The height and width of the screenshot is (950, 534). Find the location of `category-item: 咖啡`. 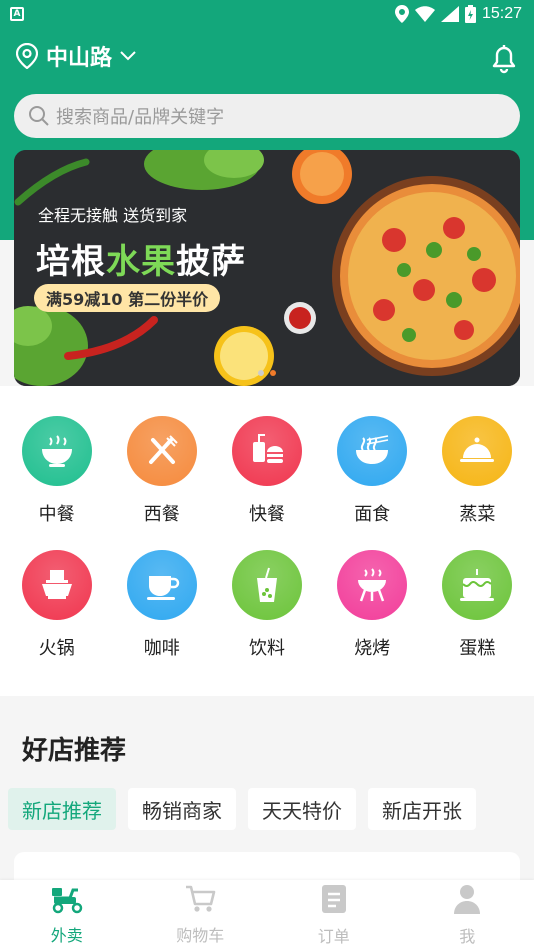

category-item: 咖啡 is located at coordinates (161, 605).